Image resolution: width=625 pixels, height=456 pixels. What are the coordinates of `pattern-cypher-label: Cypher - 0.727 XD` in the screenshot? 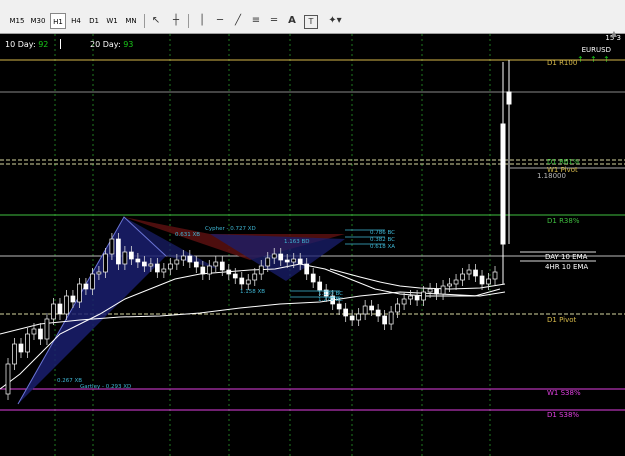 It's located at (230, 229).